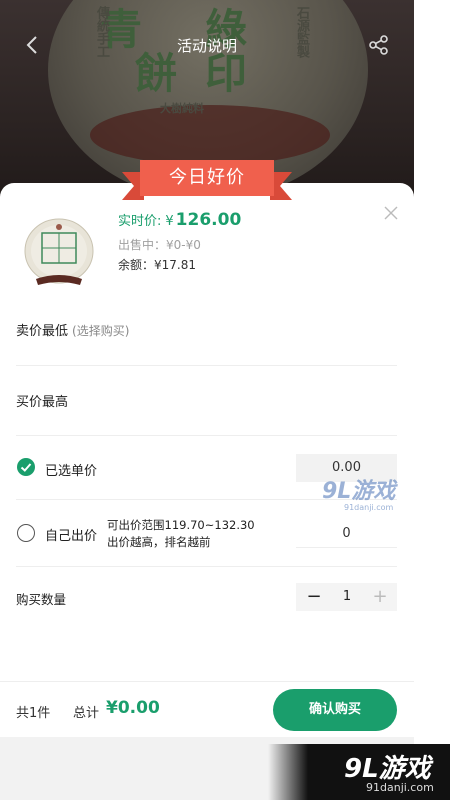 The image size is (450, 800). What do you see at coordinates (314, 597) in the screenshot?
I see `decrease-button: −` at bounding box center [314, 597].